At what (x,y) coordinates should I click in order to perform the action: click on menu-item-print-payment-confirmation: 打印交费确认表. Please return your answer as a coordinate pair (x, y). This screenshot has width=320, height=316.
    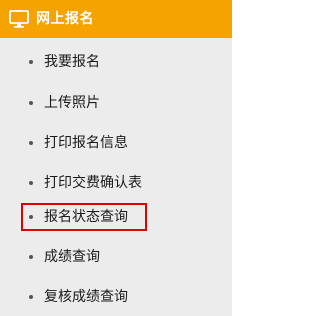
    Looking at the image, I should click on (116, 183).